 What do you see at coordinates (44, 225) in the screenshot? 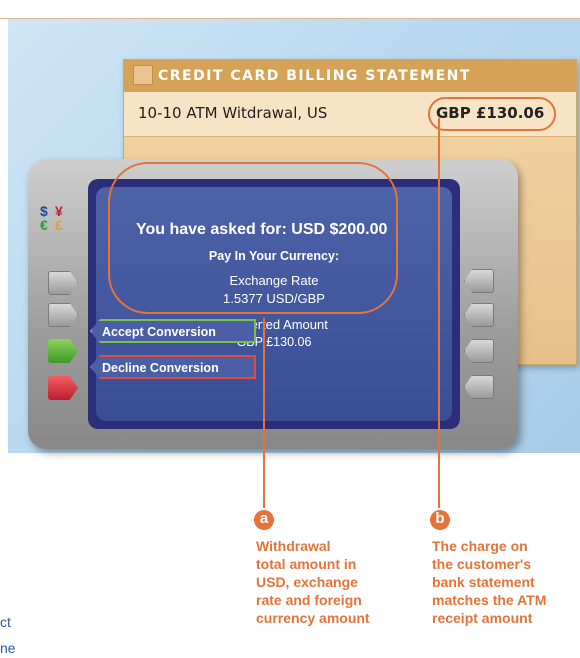
I see `euro-symbol: €` at bounding box center [44, 225].